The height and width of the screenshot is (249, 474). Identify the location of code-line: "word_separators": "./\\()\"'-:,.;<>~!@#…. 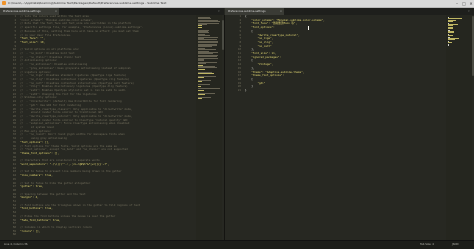
(64, 165).